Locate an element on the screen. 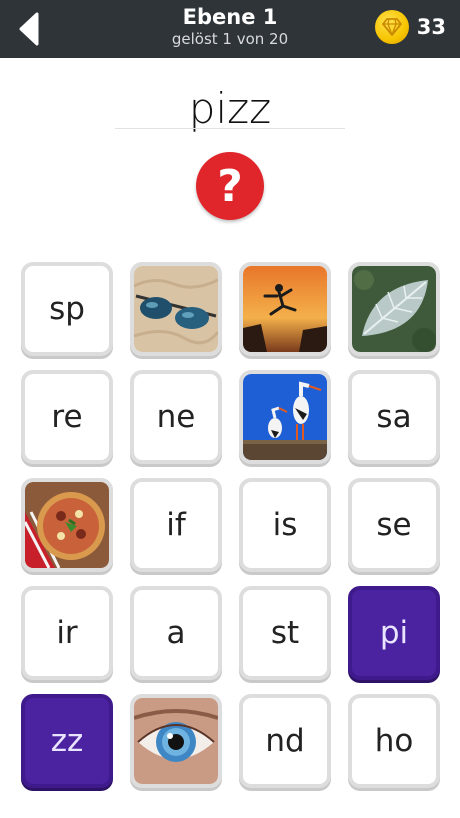 This screenshot has width=460, height=818. tile-image-pizza is located at coordinates (67, 525).